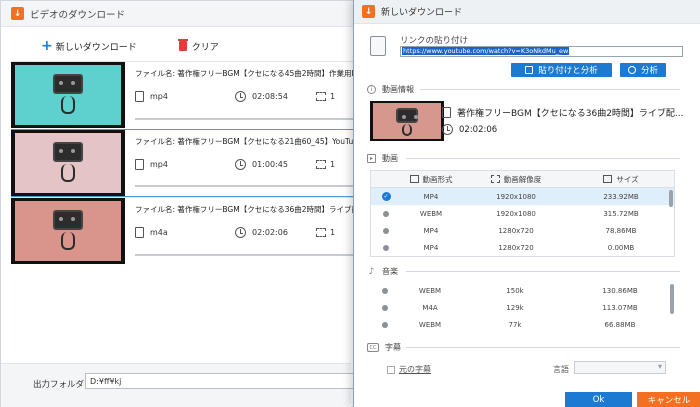  What do you see at coordinates (386, 196) in the screenshot?
I see `check-icon: ✓` at bounding box center [386, 196].